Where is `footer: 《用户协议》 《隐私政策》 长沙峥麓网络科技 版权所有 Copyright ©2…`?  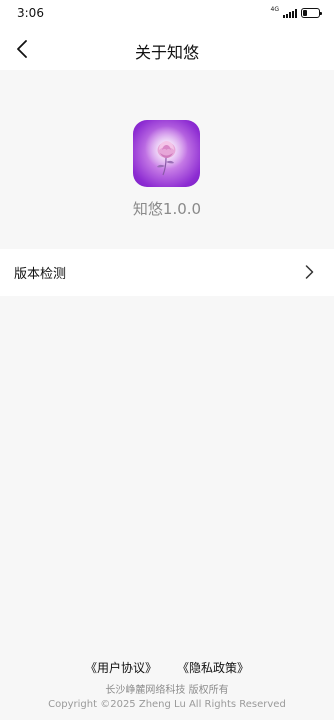 footer: 《用户协议》 《隐私政策》 长沙峥麓网络科技 版权所有 Copyright ©2… is located at coordinates (167, 687).